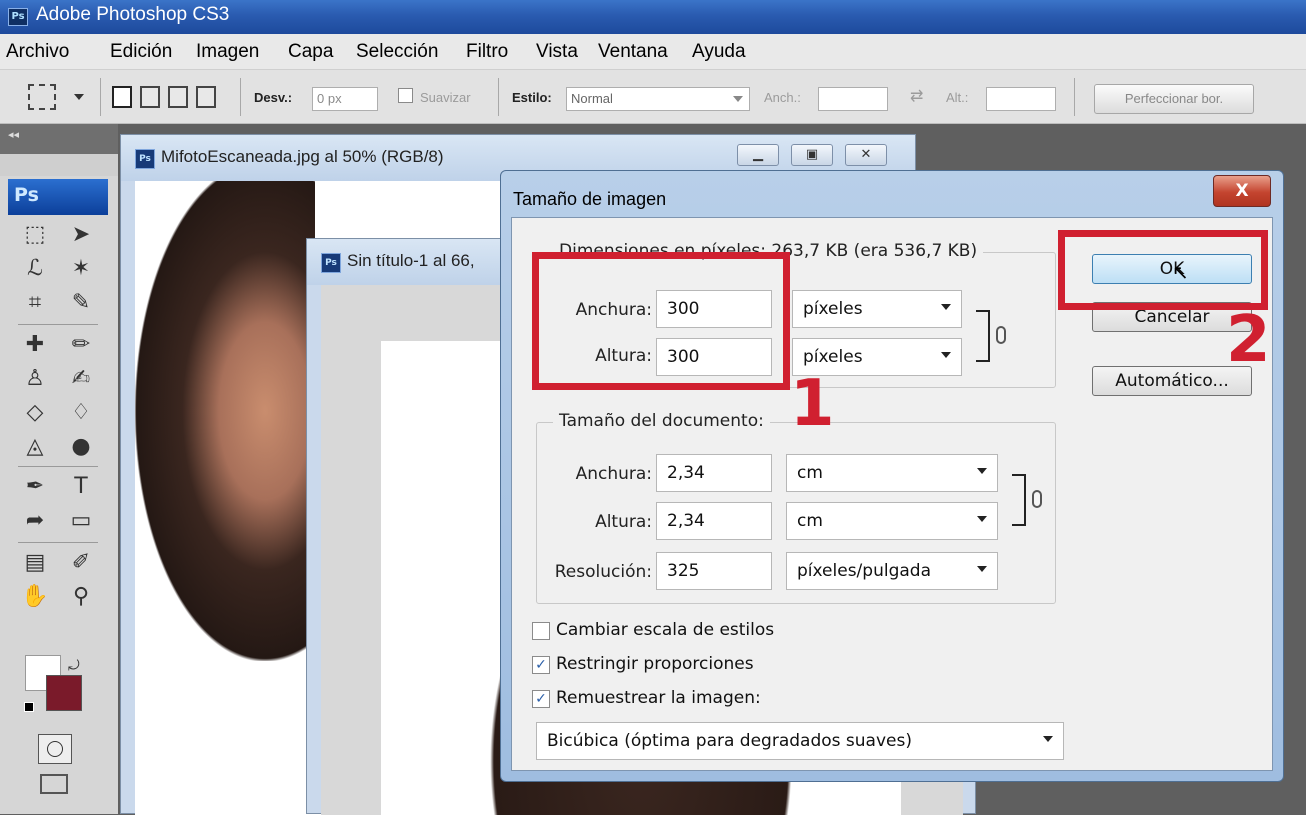  Describe the element at coordinates (81, 269) in the screenshot. I see `magic-wand-icon: ✶` at that location.